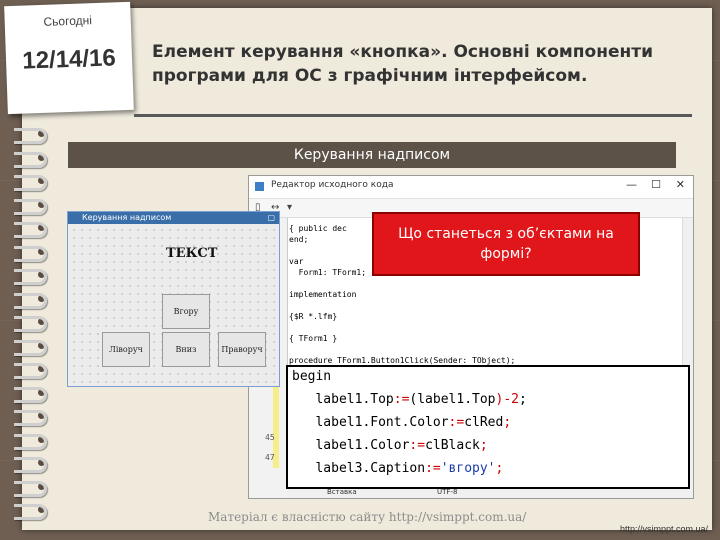 The image size is (720, 540). Describe the element at coordinates (270, 457) in the screenshot. I see `gutter-number: 47` at that location.